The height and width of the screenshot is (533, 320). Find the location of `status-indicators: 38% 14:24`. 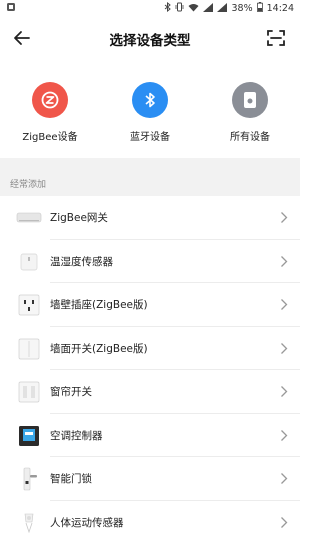

status-indicators: 38% 14:24 is located at coordinates (229, 8).